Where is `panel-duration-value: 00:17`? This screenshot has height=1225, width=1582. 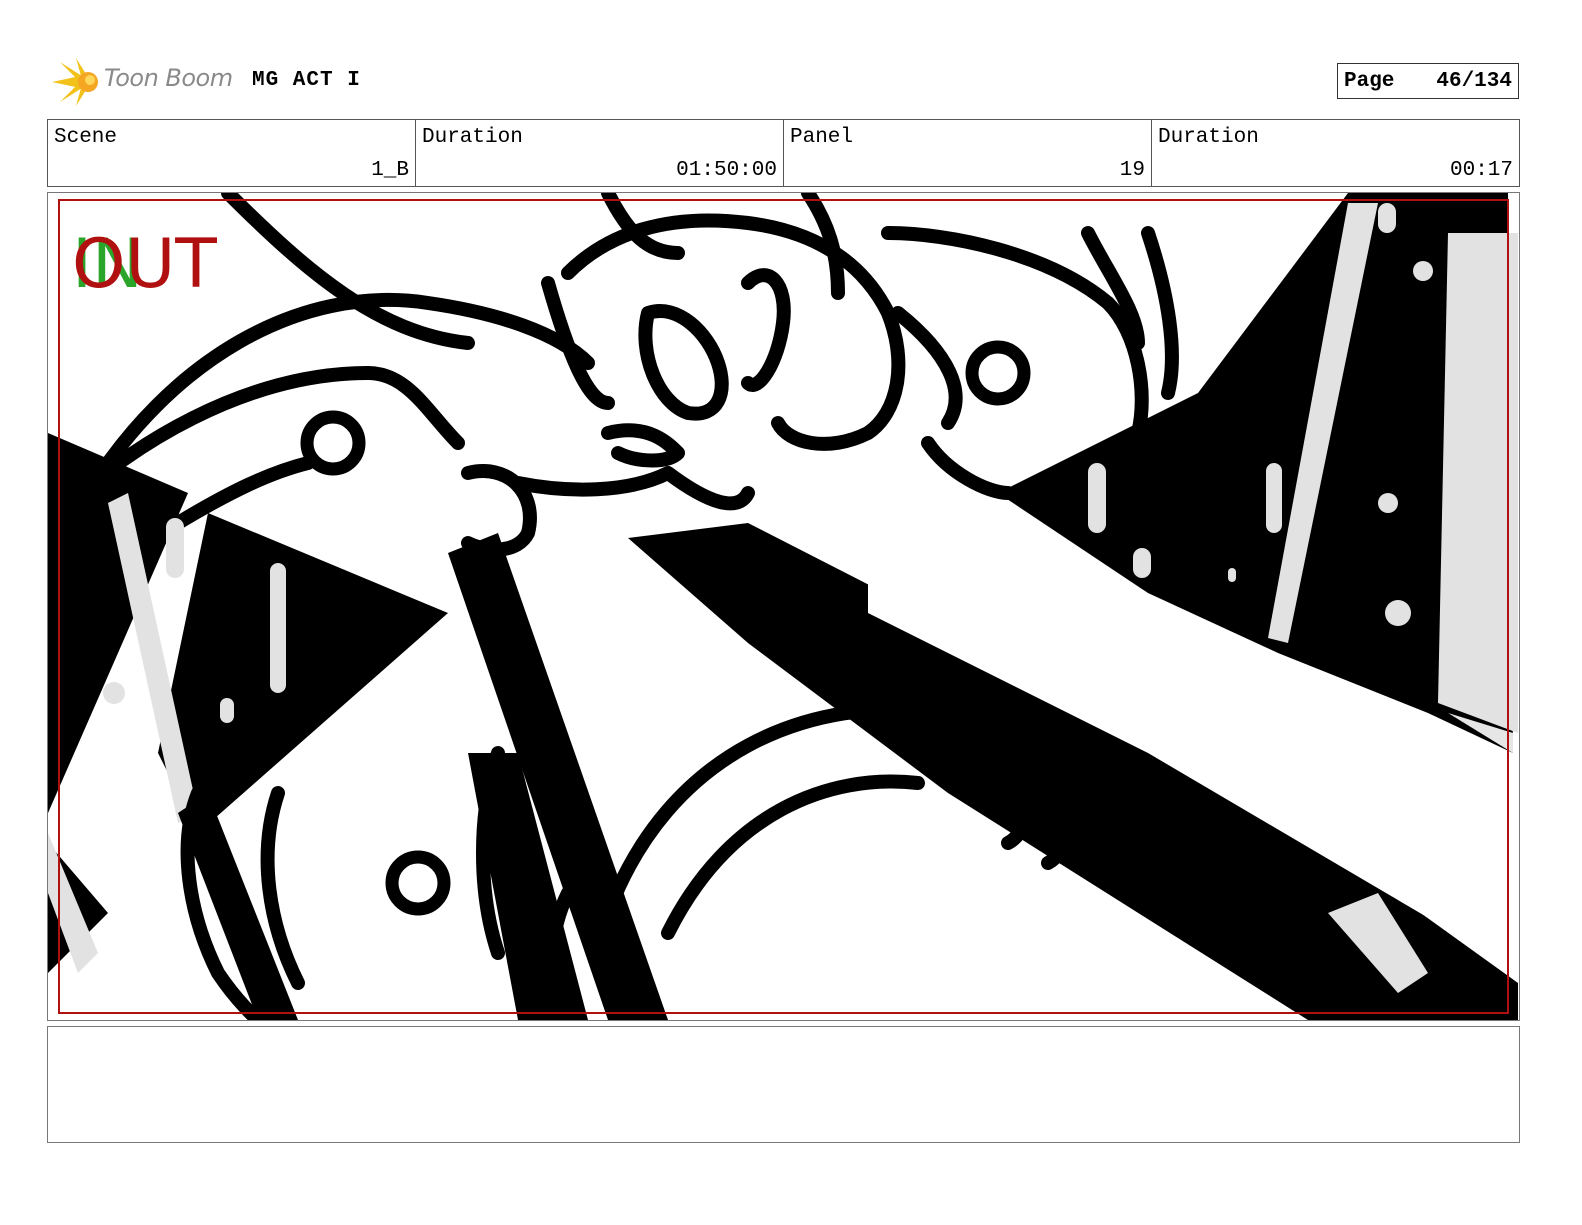 panel-duration-value: 00:17 is located at coordinates (1481, 170).